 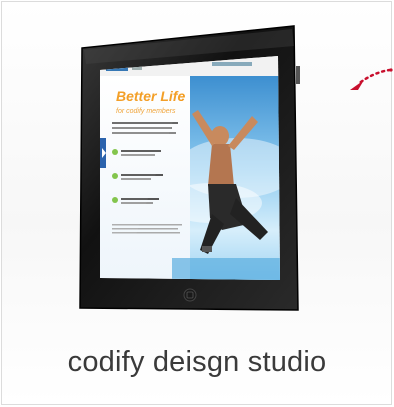 I want to click on dotted-red-arrow-icon, so click(x=371, y=79).